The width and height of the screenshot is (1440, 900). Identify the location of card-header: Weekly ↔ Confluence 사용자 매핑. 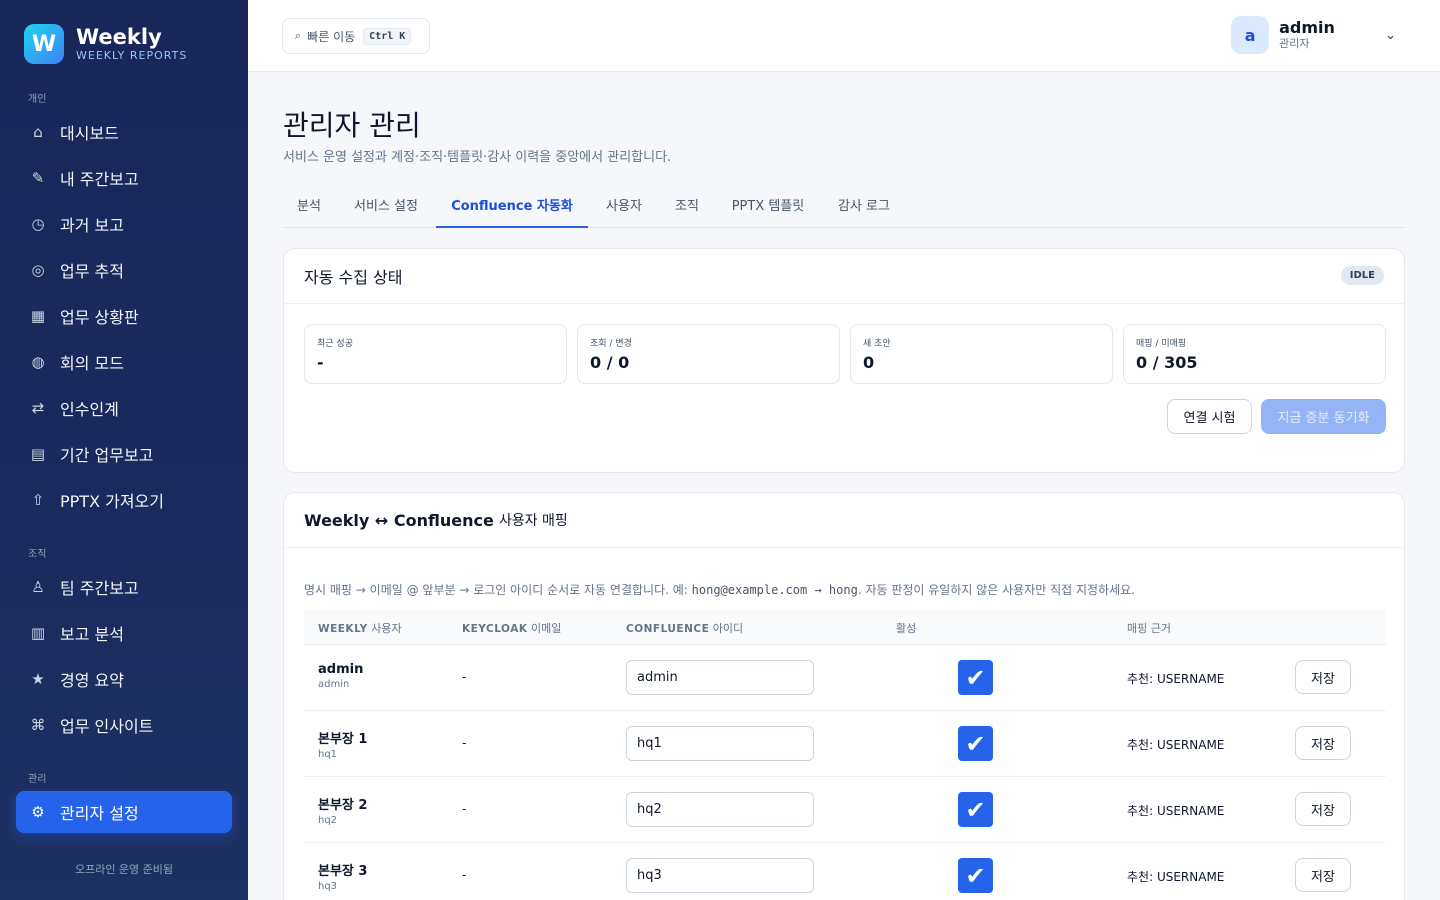
(844, 520).